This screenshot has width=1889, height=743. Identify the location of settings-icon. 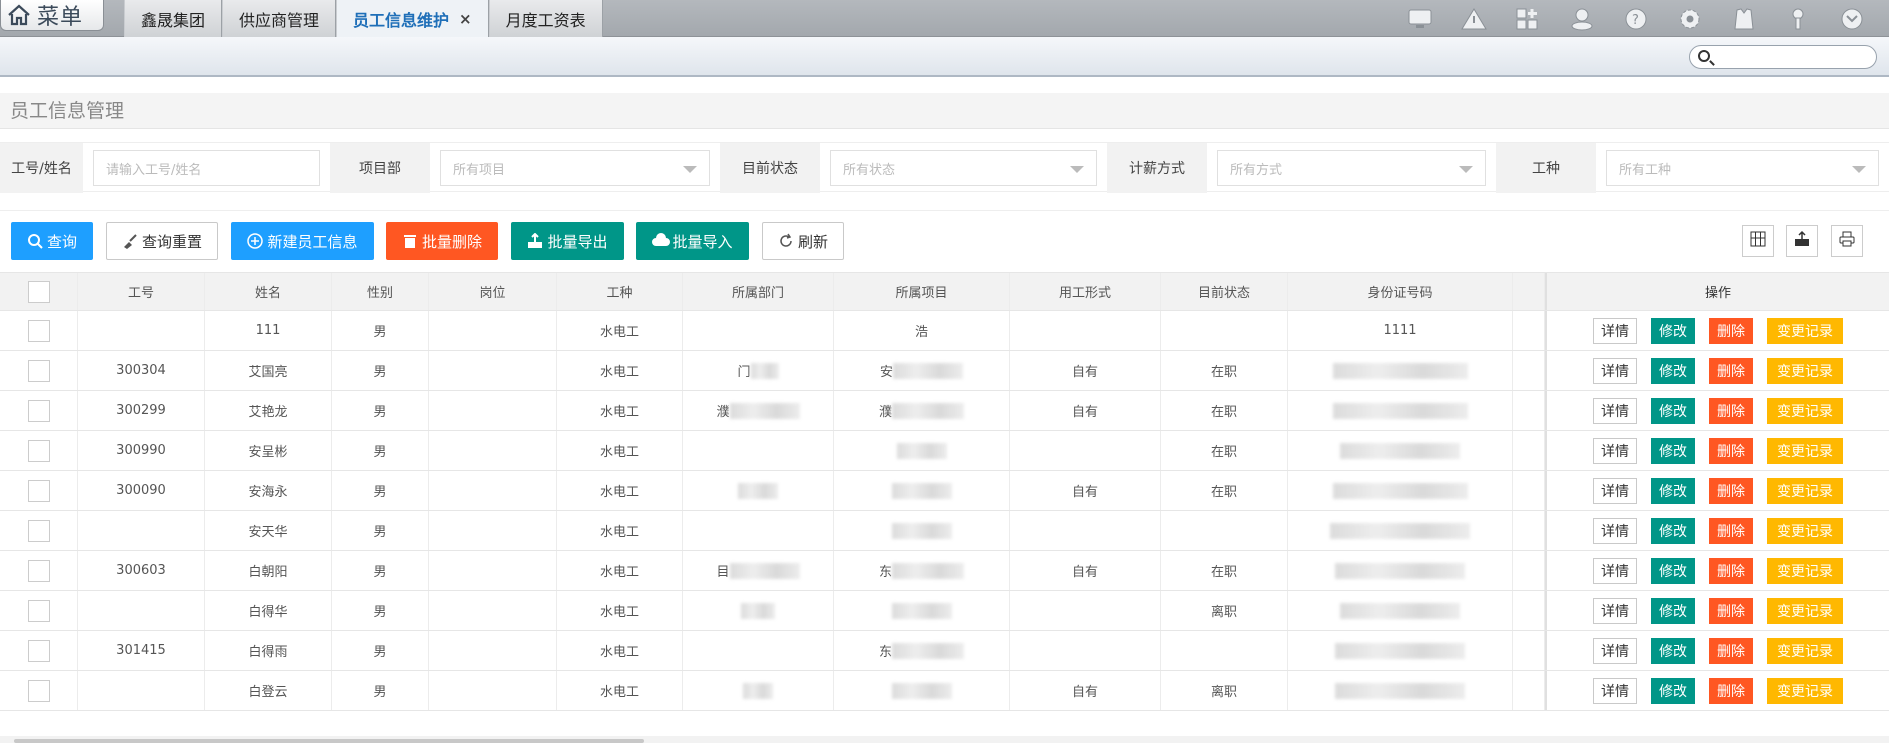
(1690, 18).